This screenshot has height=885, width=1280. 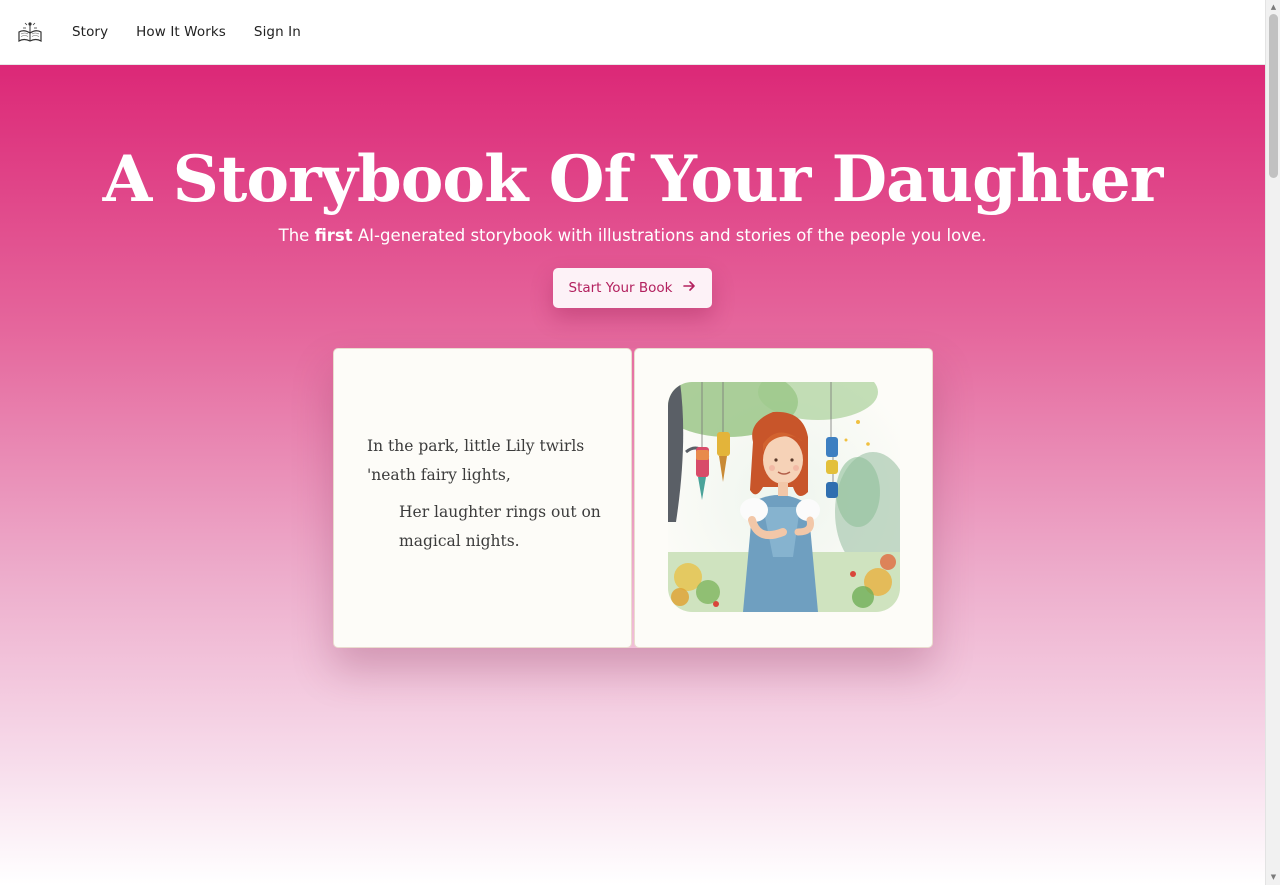 I want to click on nav-link-story: Story, so click(x=90, y=32).